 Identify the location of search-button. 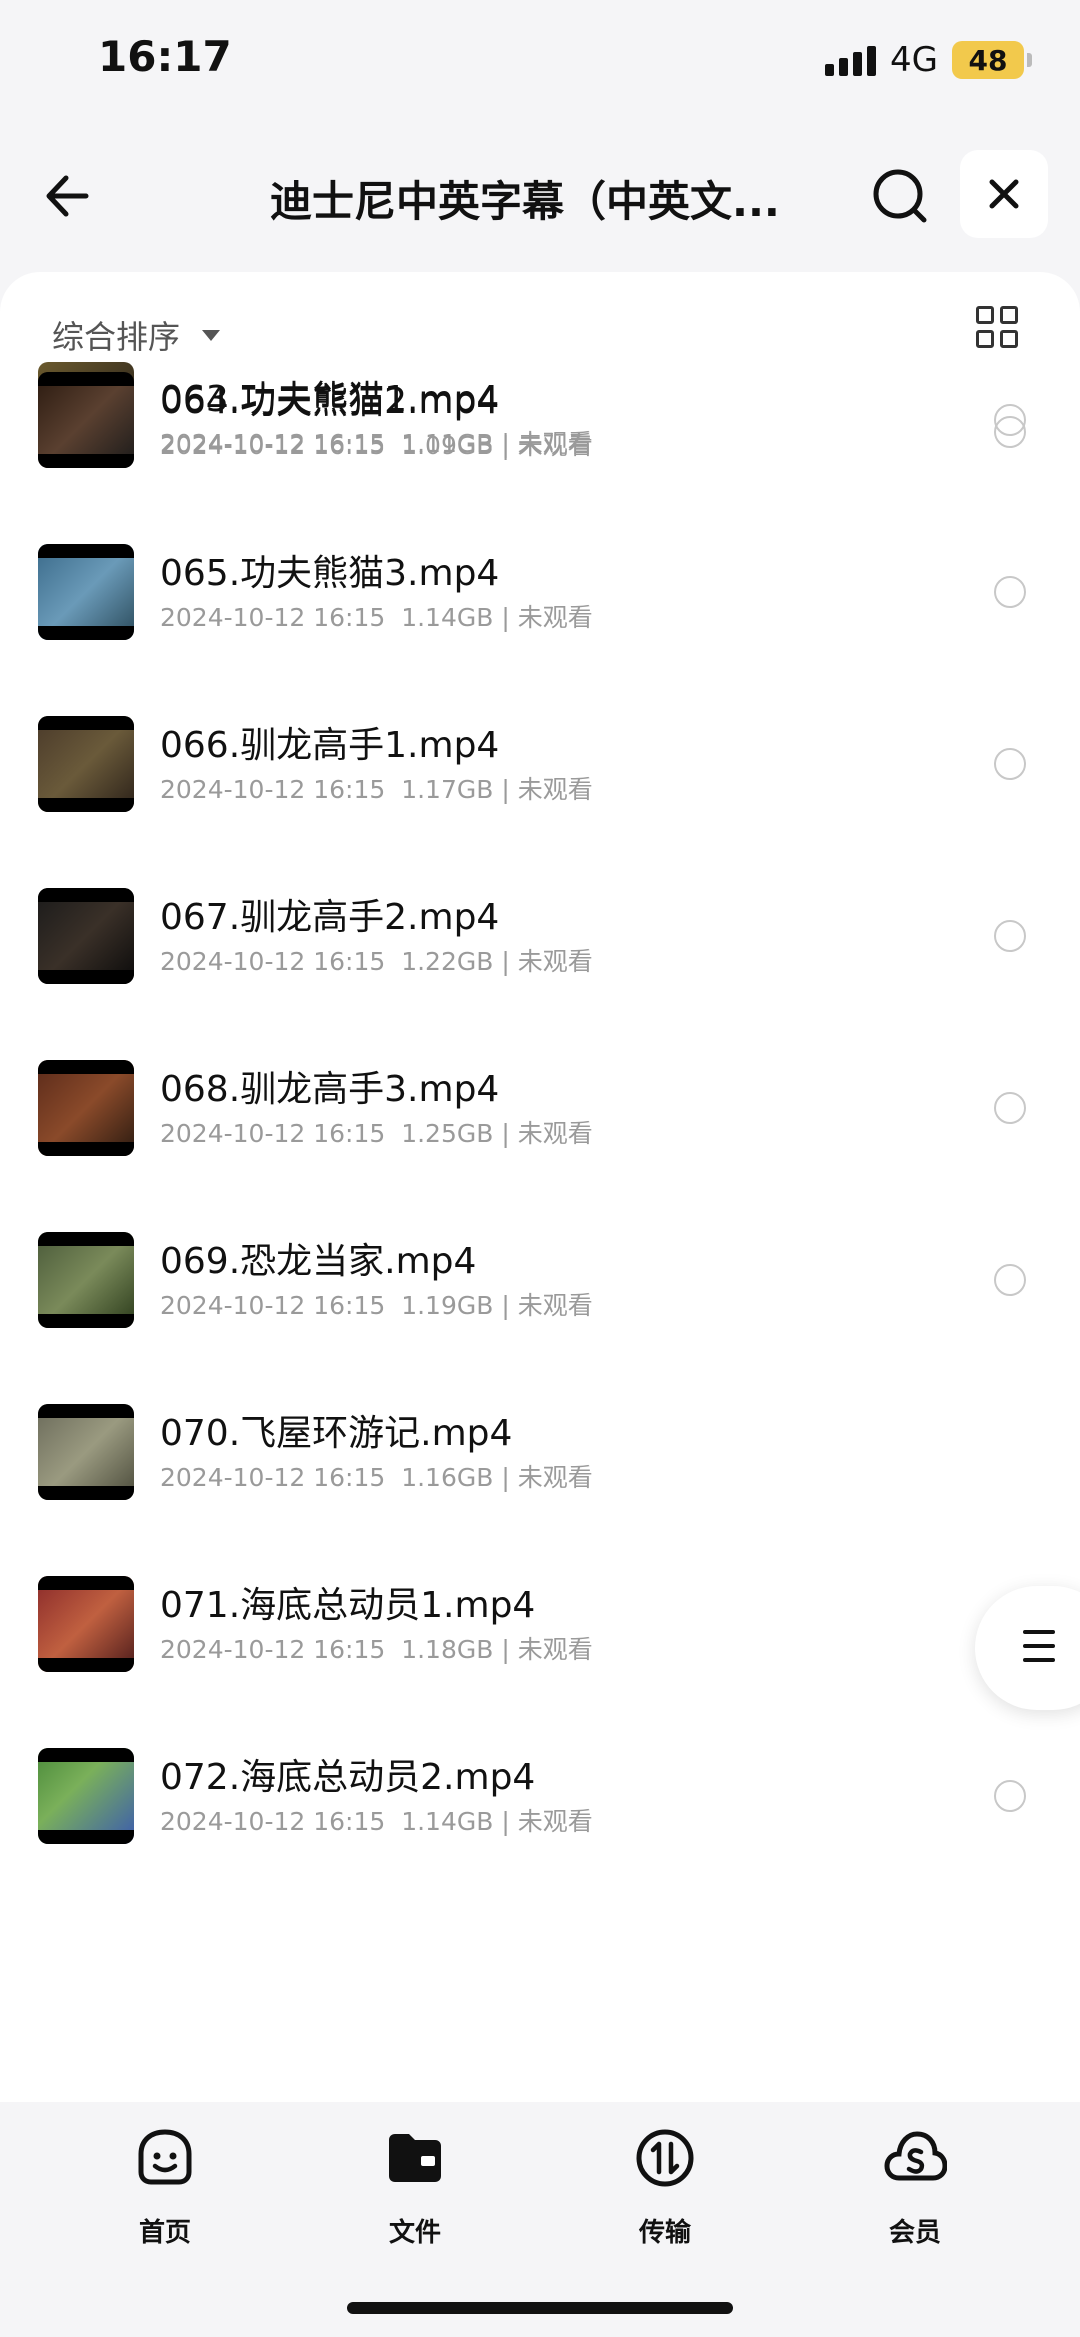
(900, 196).